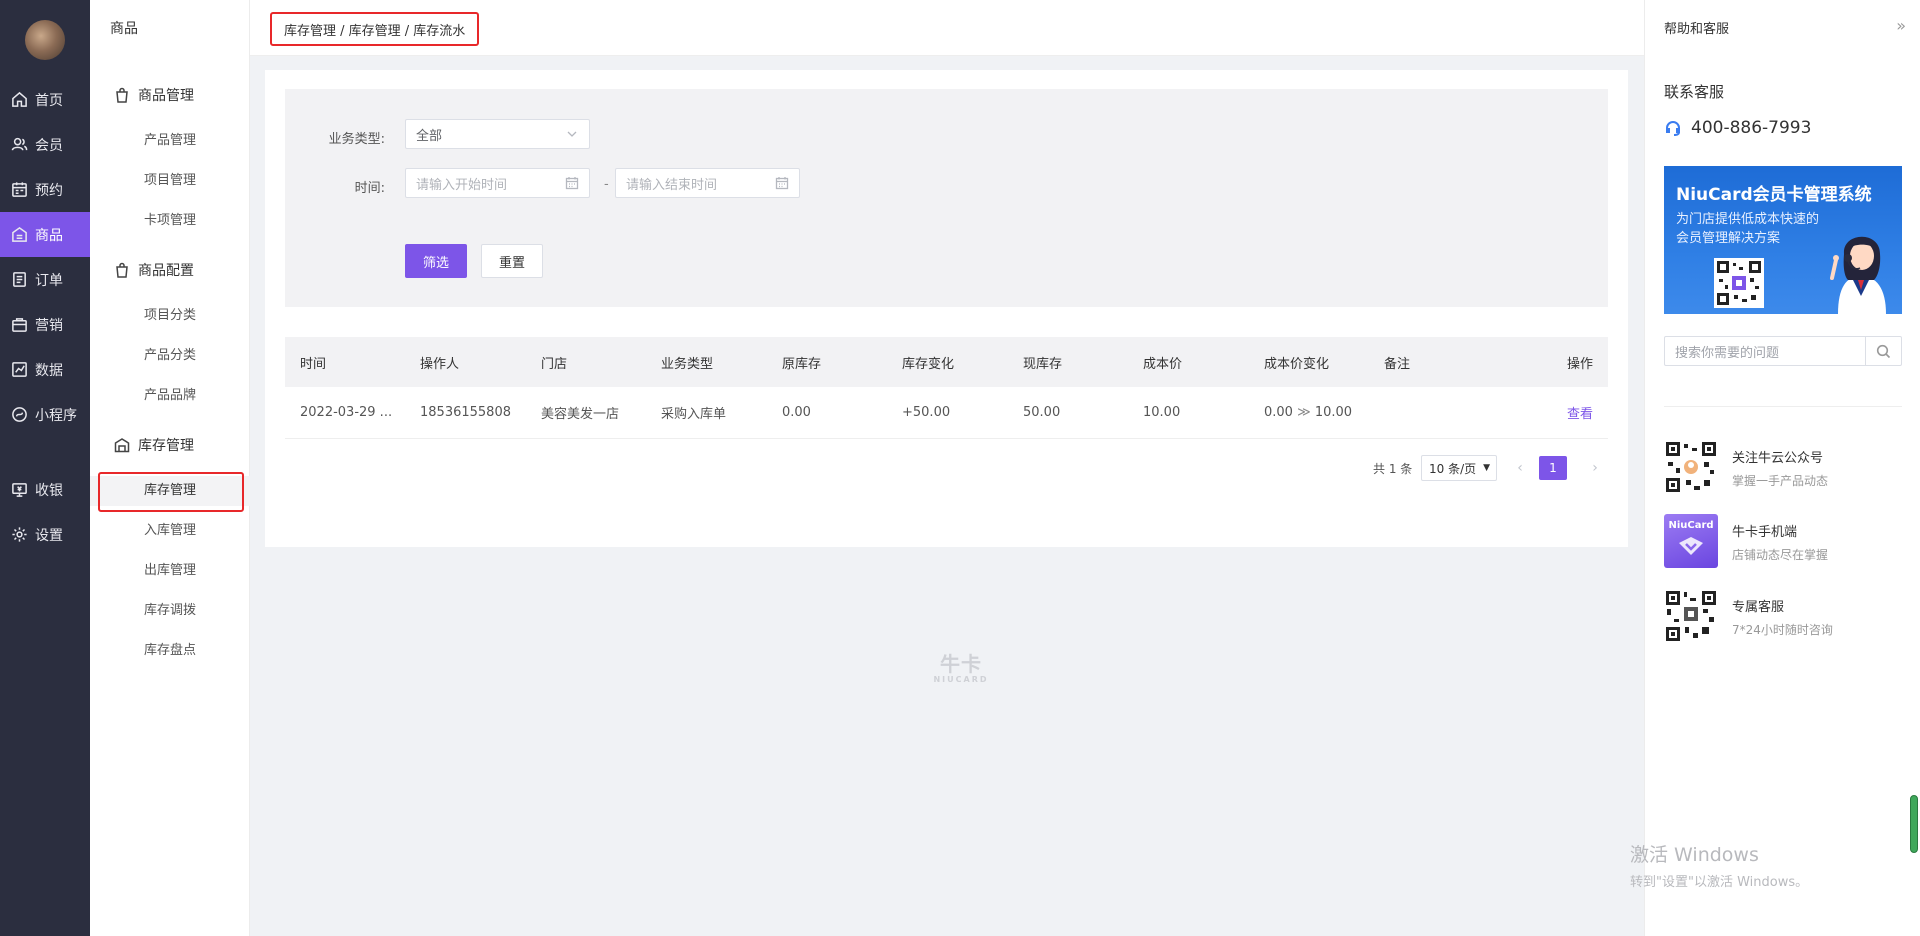 The height and width of the screenshot is (936, 1920). Describe the element at coordinates (19, 370) in the screenshot. I see `chart-icon` at that location.